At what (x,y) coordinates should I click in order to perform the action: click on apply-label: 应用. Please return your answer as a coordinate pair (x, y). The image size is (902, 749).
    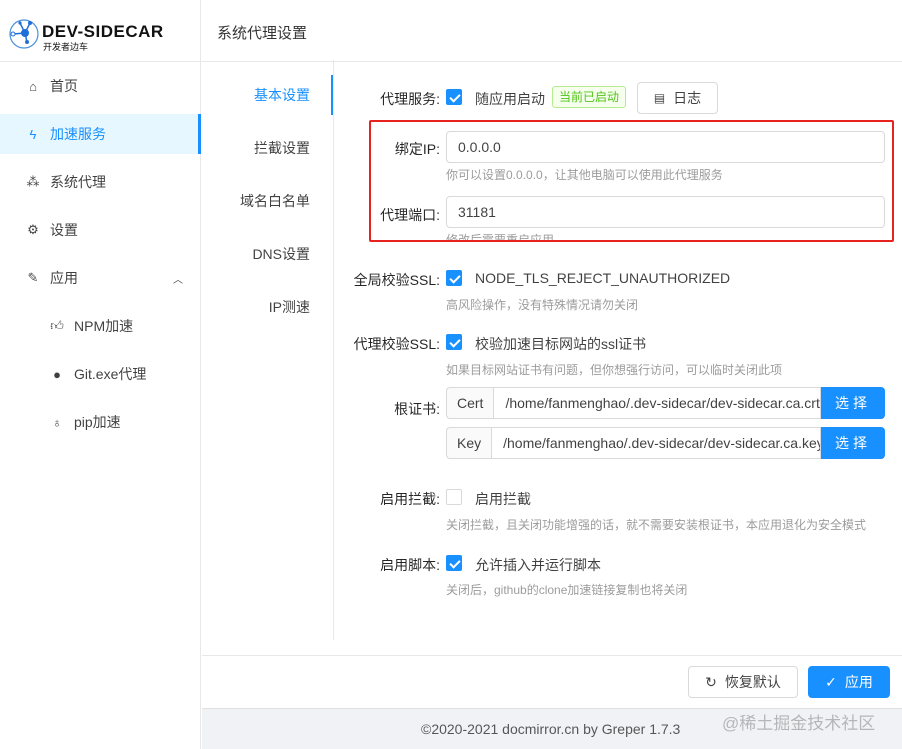
    Looking at the image, I should click on (858, 682).